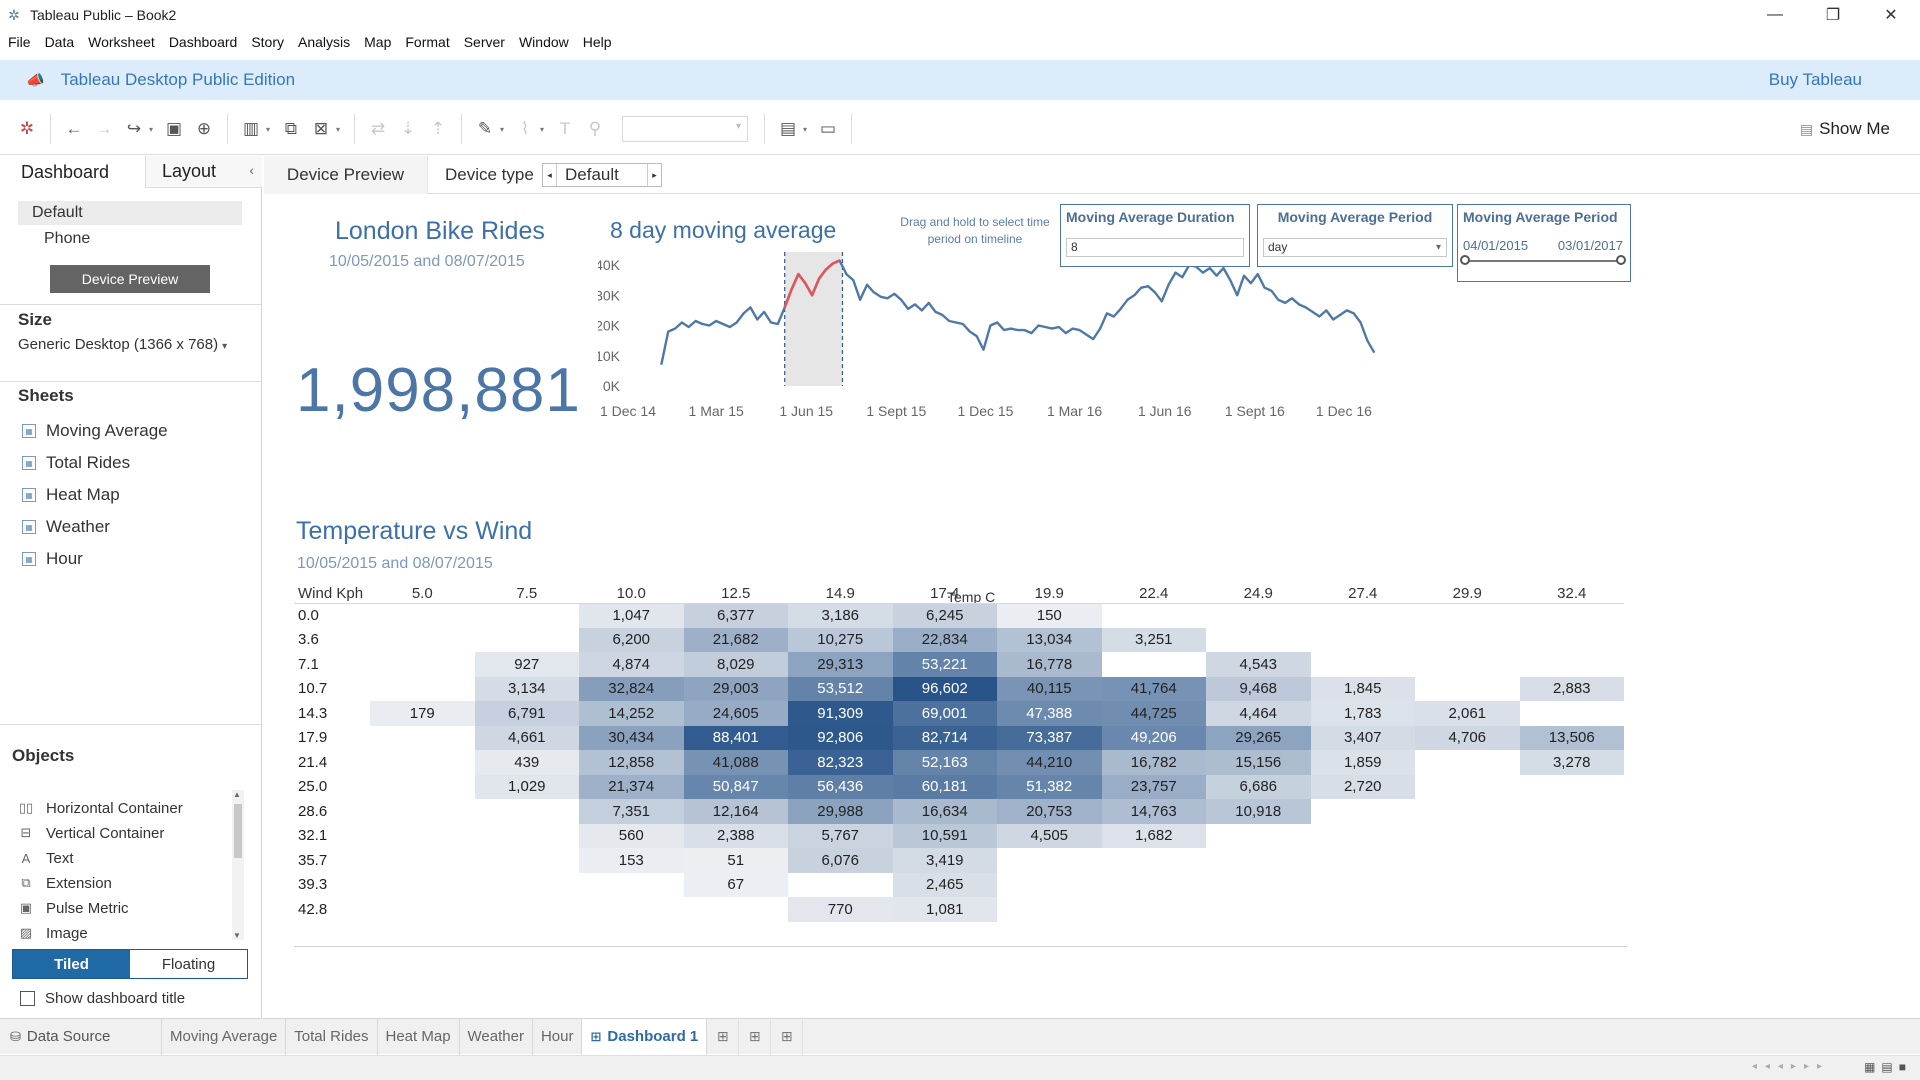 This screenshot has height=1080, width=1920. What do you see at coordinates (90, 833) in the screenshot?
I see `object-vertical-container: ⊟ Vertical Container` at bounding box center [90, 833].